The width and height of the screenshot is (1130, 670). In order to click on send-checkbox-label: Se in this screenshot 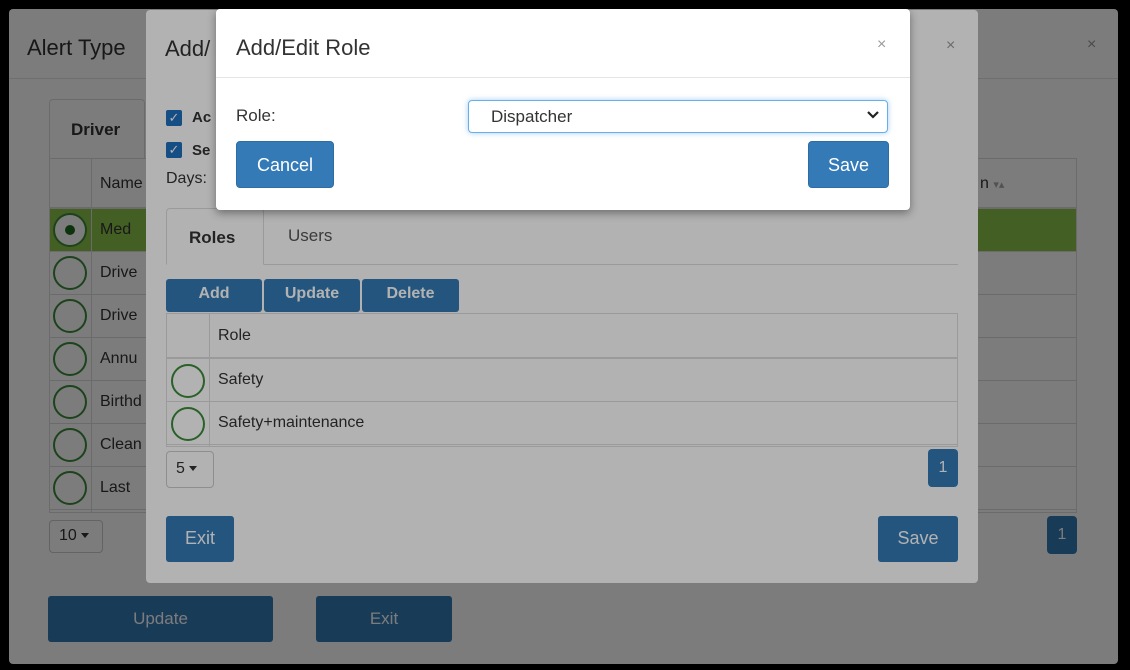, I will do `click(201, 150)`.